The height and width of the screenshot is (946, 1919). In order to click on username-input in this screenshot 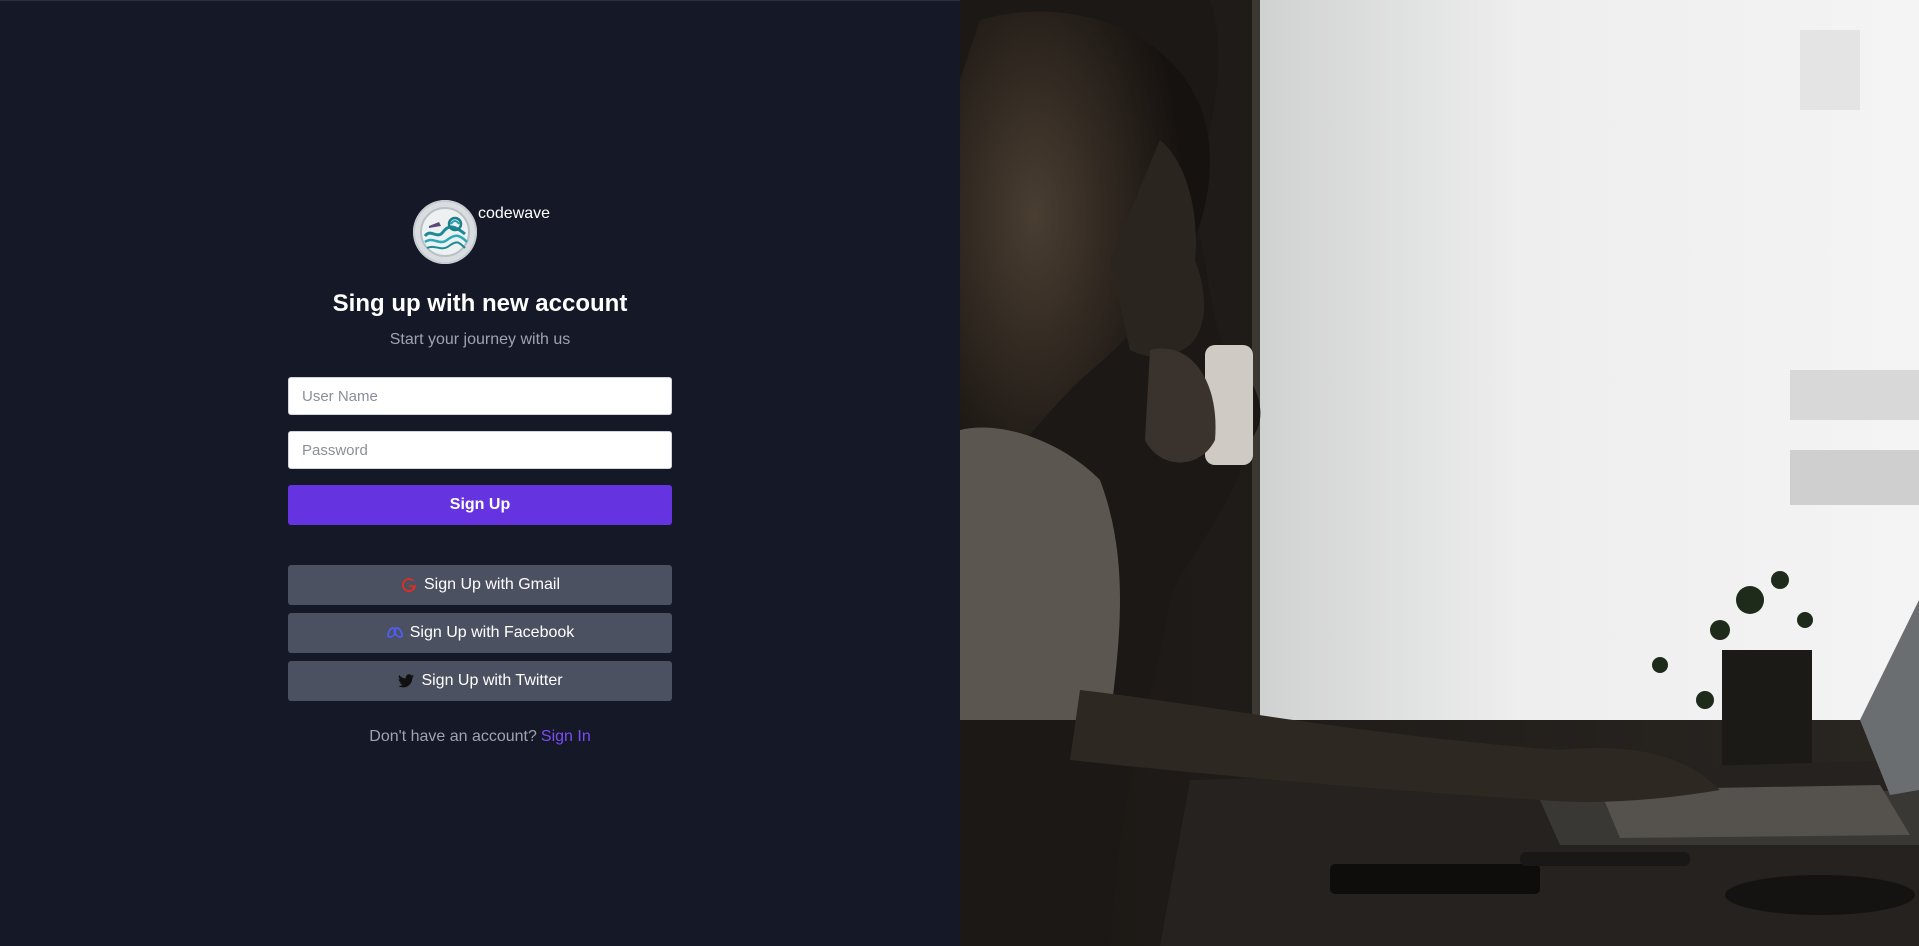, I will do `click(480, 396)`.